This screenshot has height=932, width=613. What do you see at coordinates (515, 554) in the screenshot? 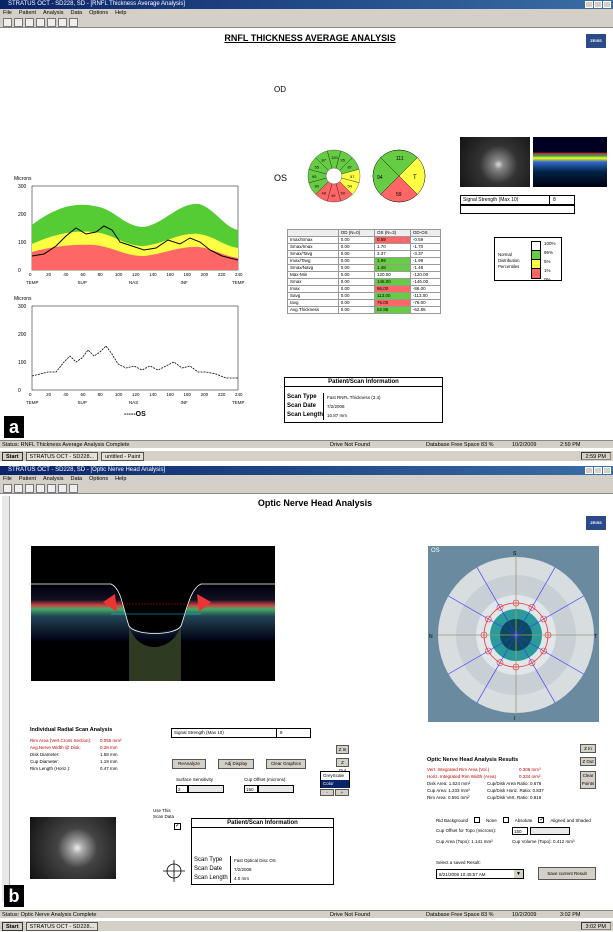
I see `compass-s: S` at bounding box center [515, 554].